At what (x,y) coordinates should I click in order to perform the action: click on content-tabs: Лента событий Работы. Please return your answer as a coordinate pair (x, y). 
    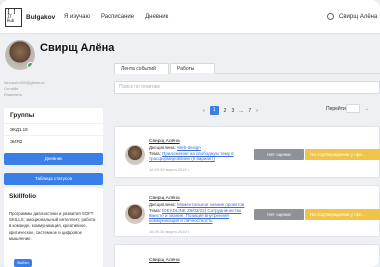
    Looking at the image, I should click on (247, 68).